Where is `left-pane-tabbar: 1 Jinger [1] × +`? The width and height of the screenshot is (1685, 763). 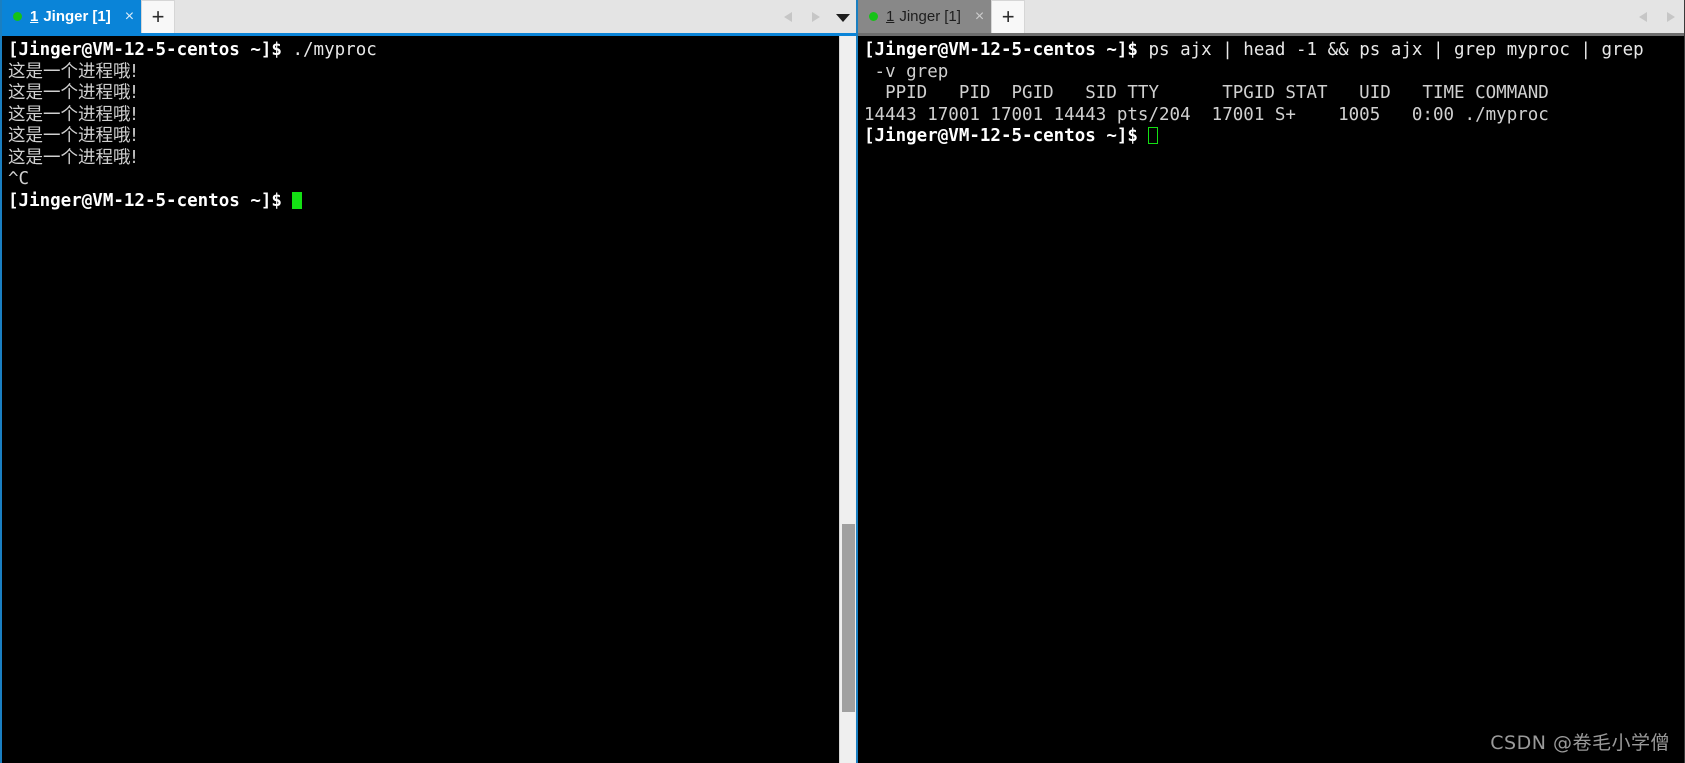 left-pane-tabbar: 1 Jinger [1] × + is located at coordinates (429, 18).